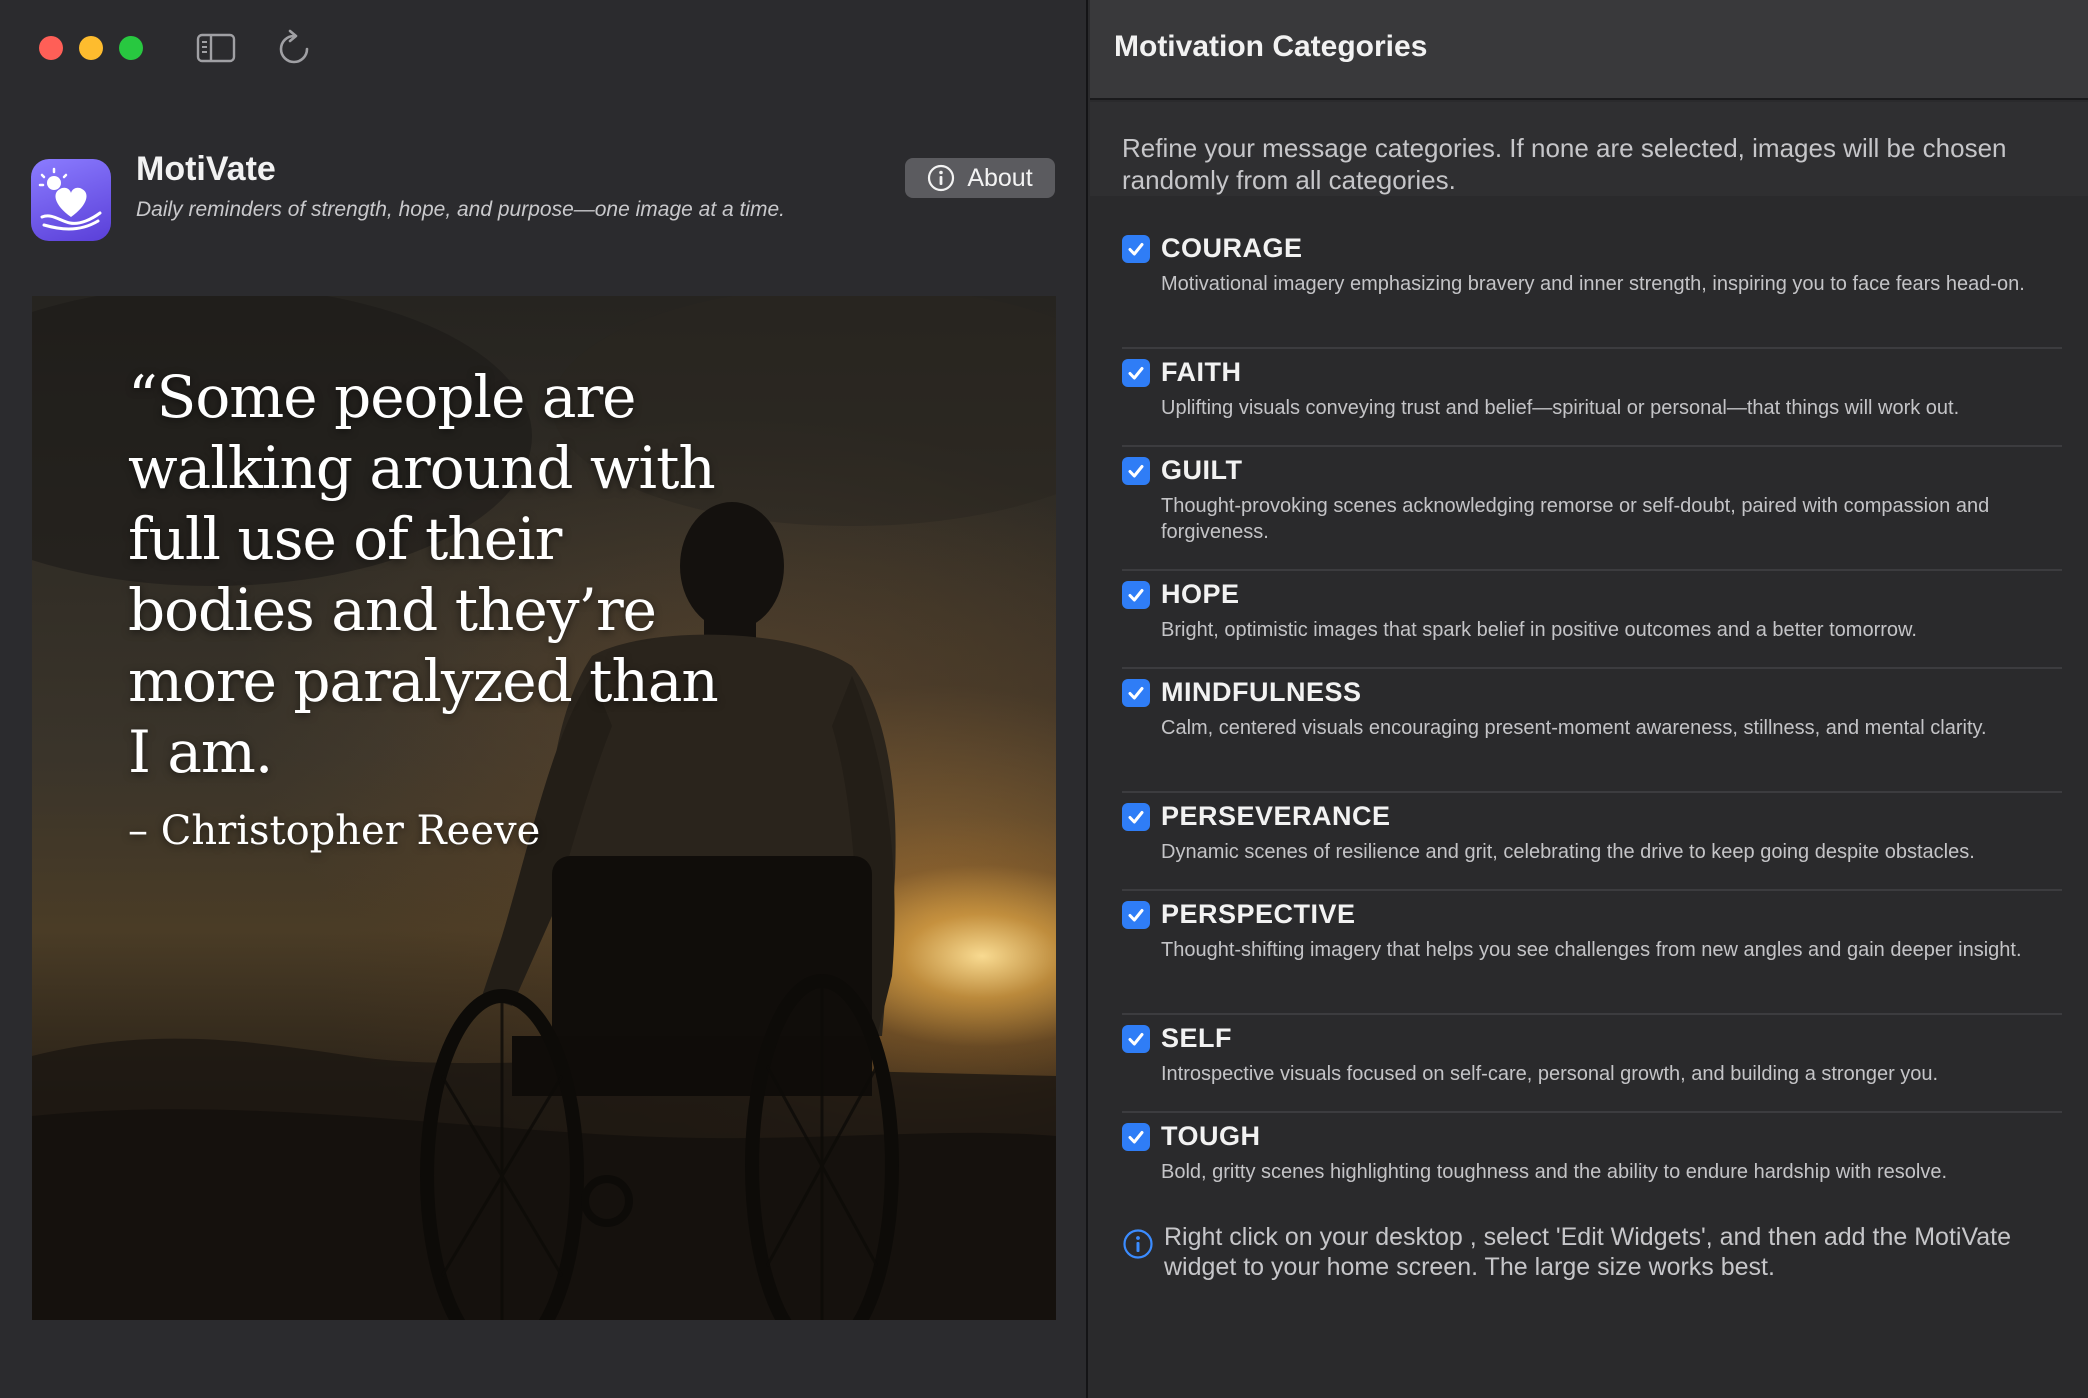  Describe the element at coordinates (131, 48) in the screenshot. I see `zoom-window-button` at that location.